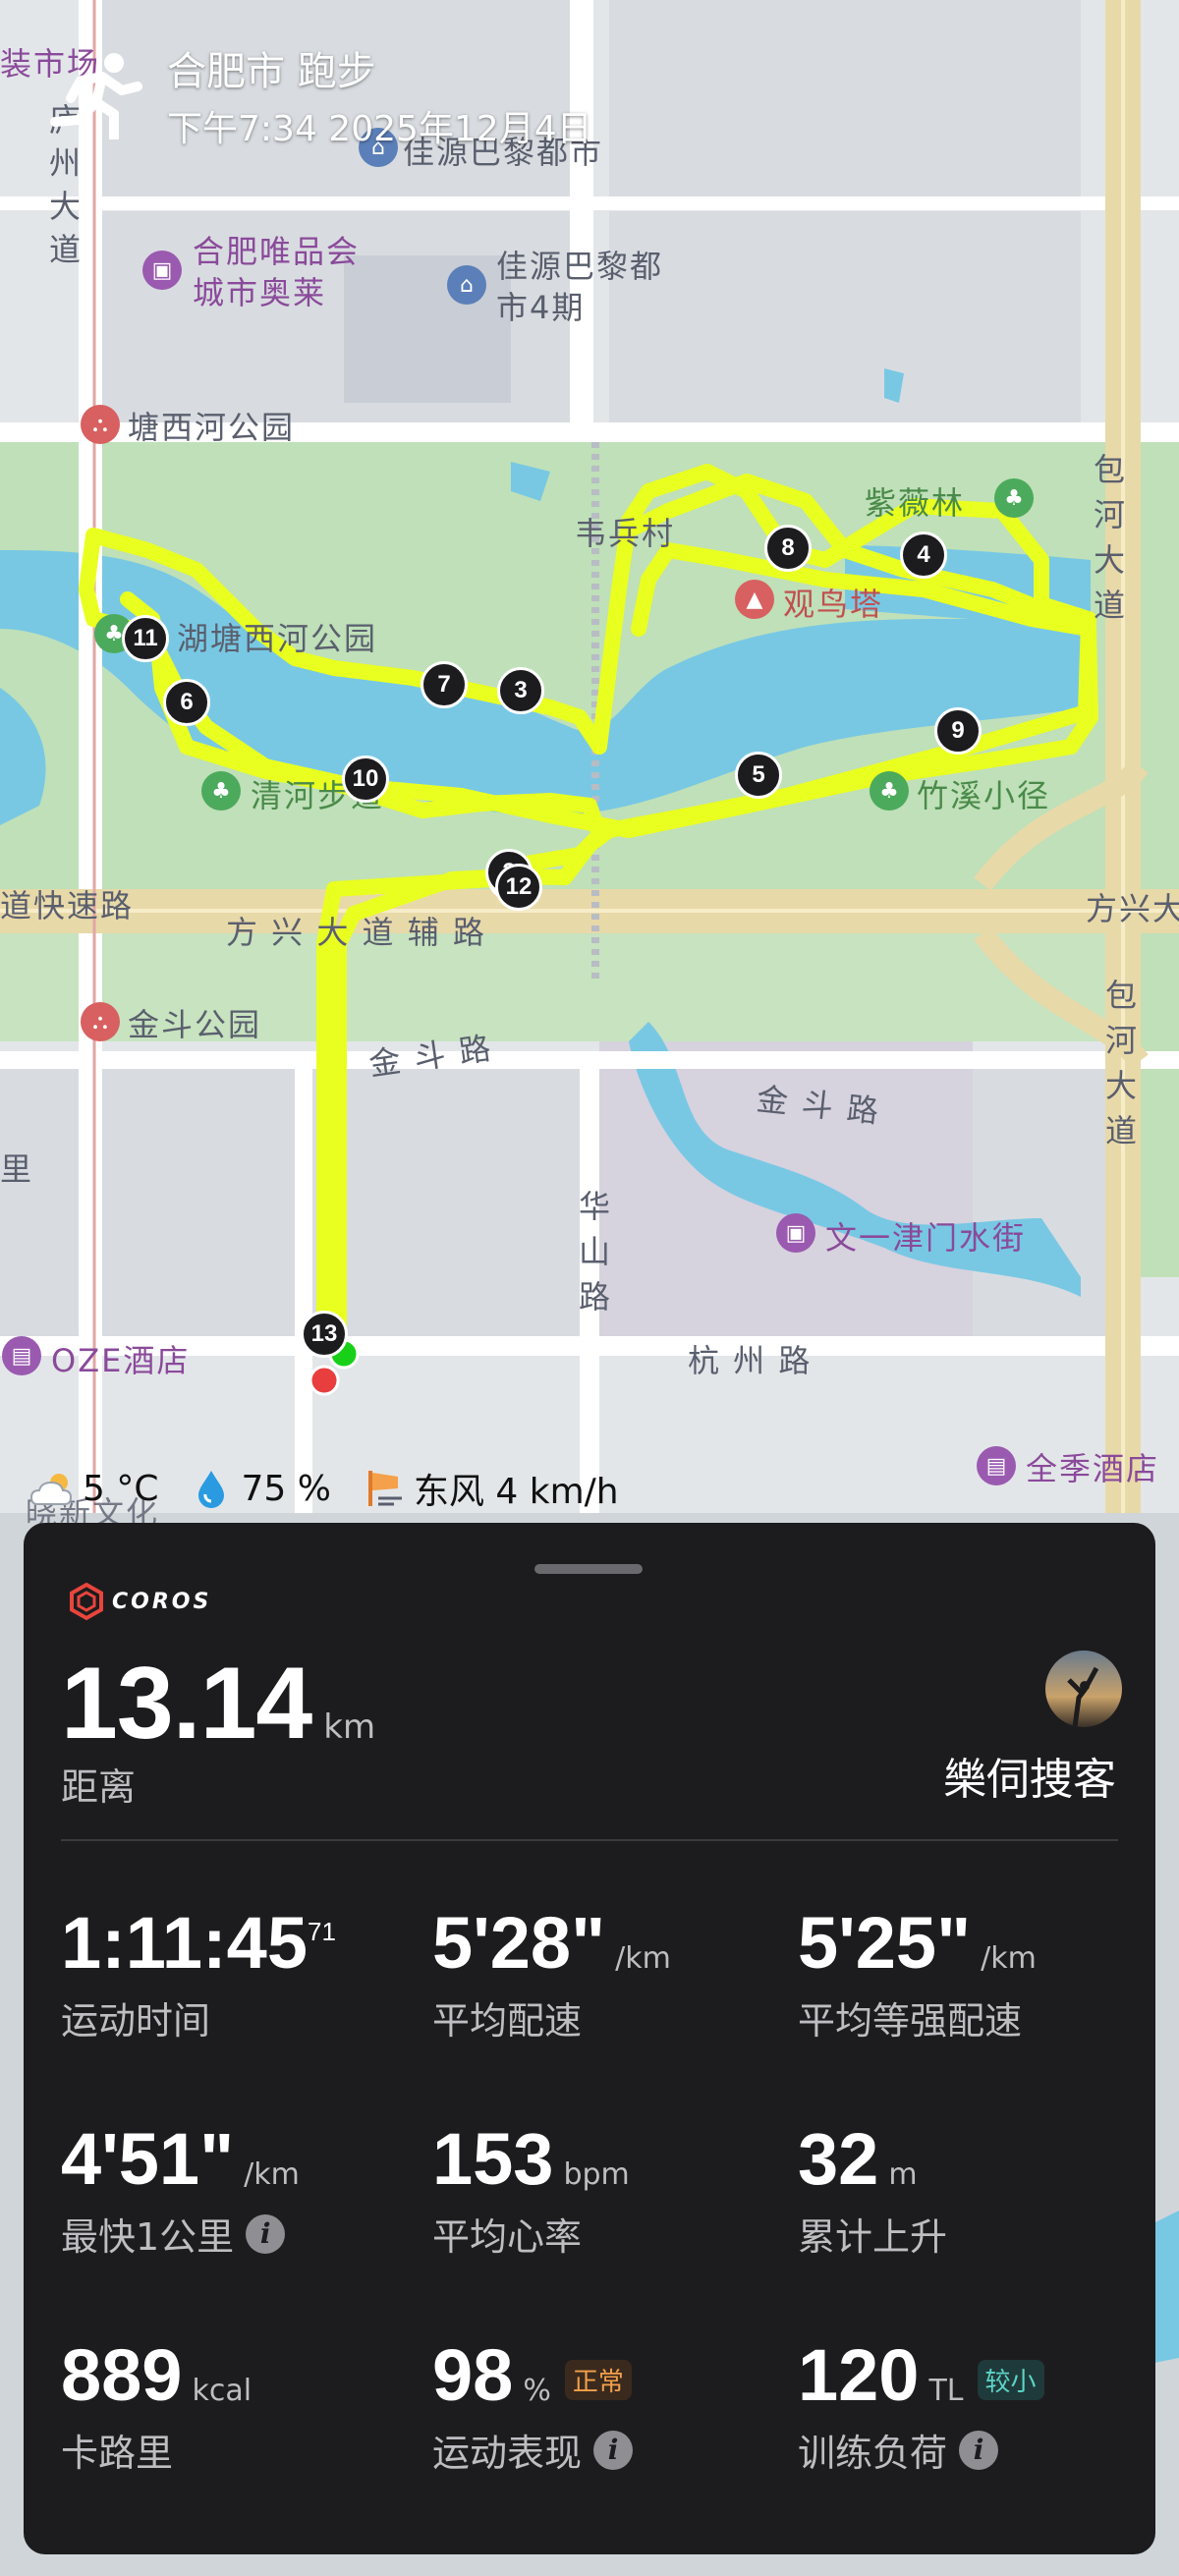  I want to click on humidity-drop-icon, so click(211, 1488).